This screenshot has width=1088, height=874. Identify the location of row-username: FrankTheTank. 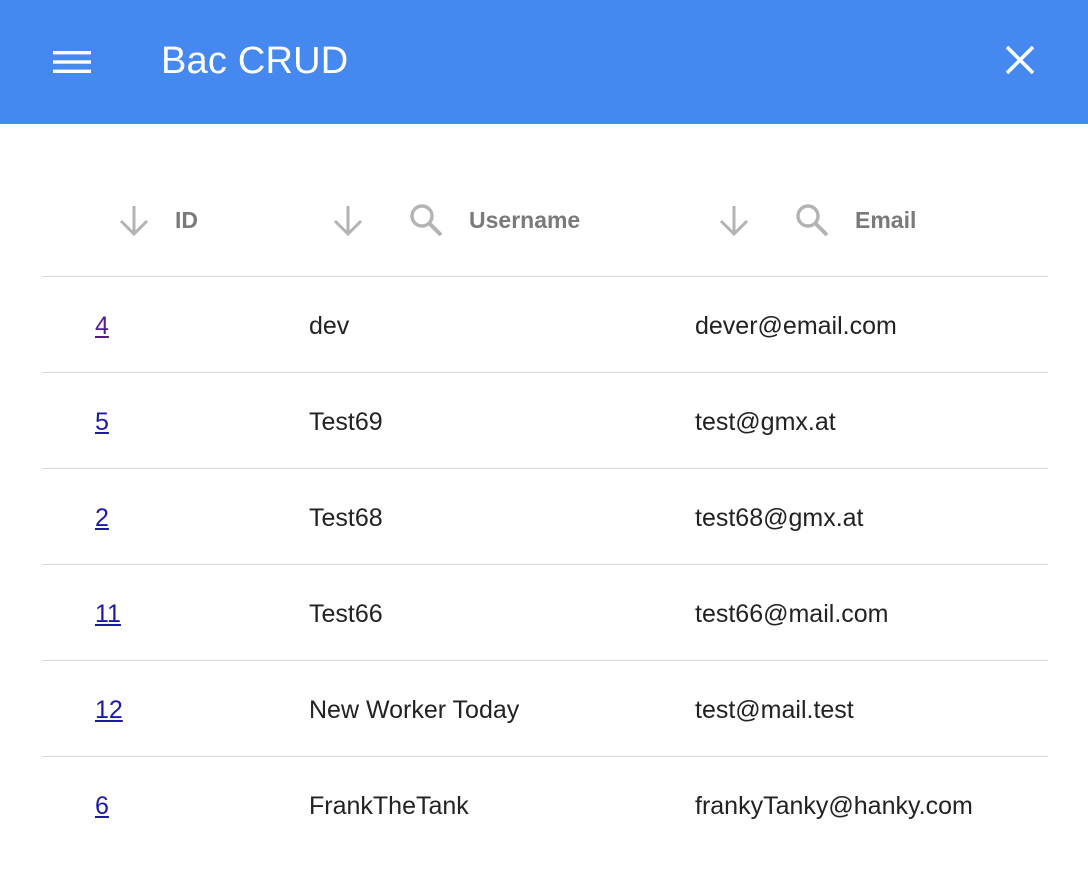
(389, 806).